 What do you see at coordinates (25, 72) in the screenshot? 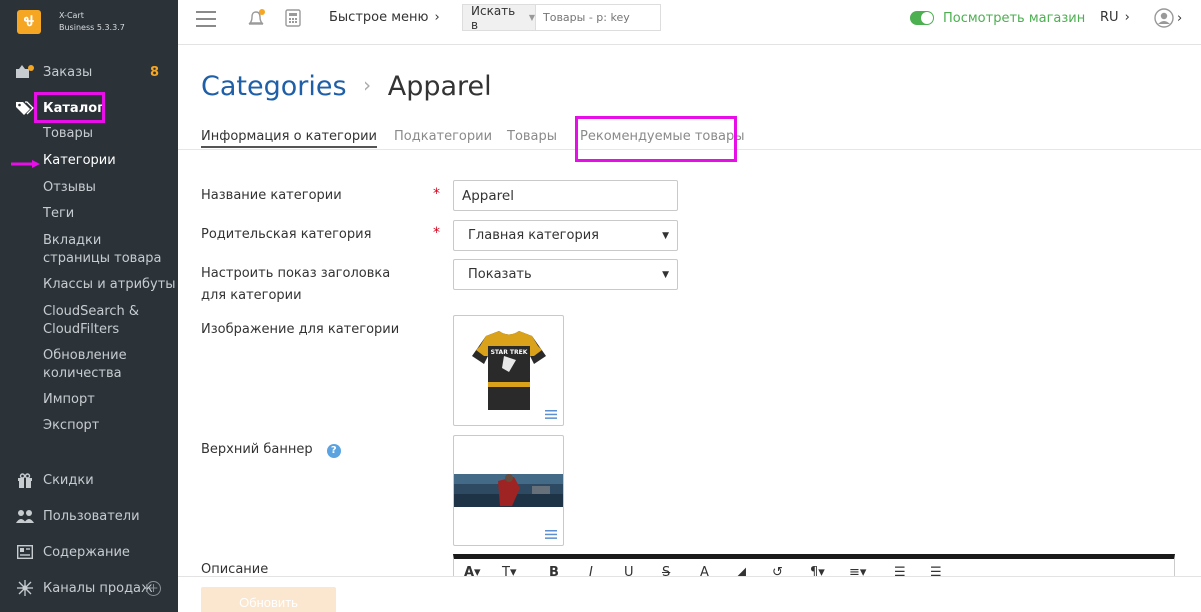
I see `orders-icon` at bounding box center [25, 72].